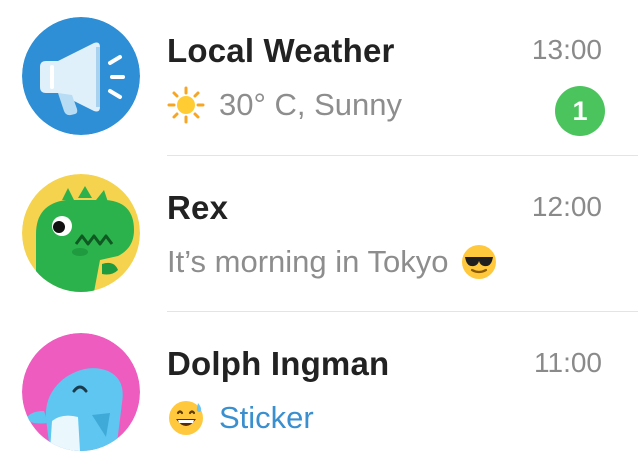 Image resolution: width=638 pixels, height=470 pixels. I want to click on chat-time: 12:00, so click(566, 206).